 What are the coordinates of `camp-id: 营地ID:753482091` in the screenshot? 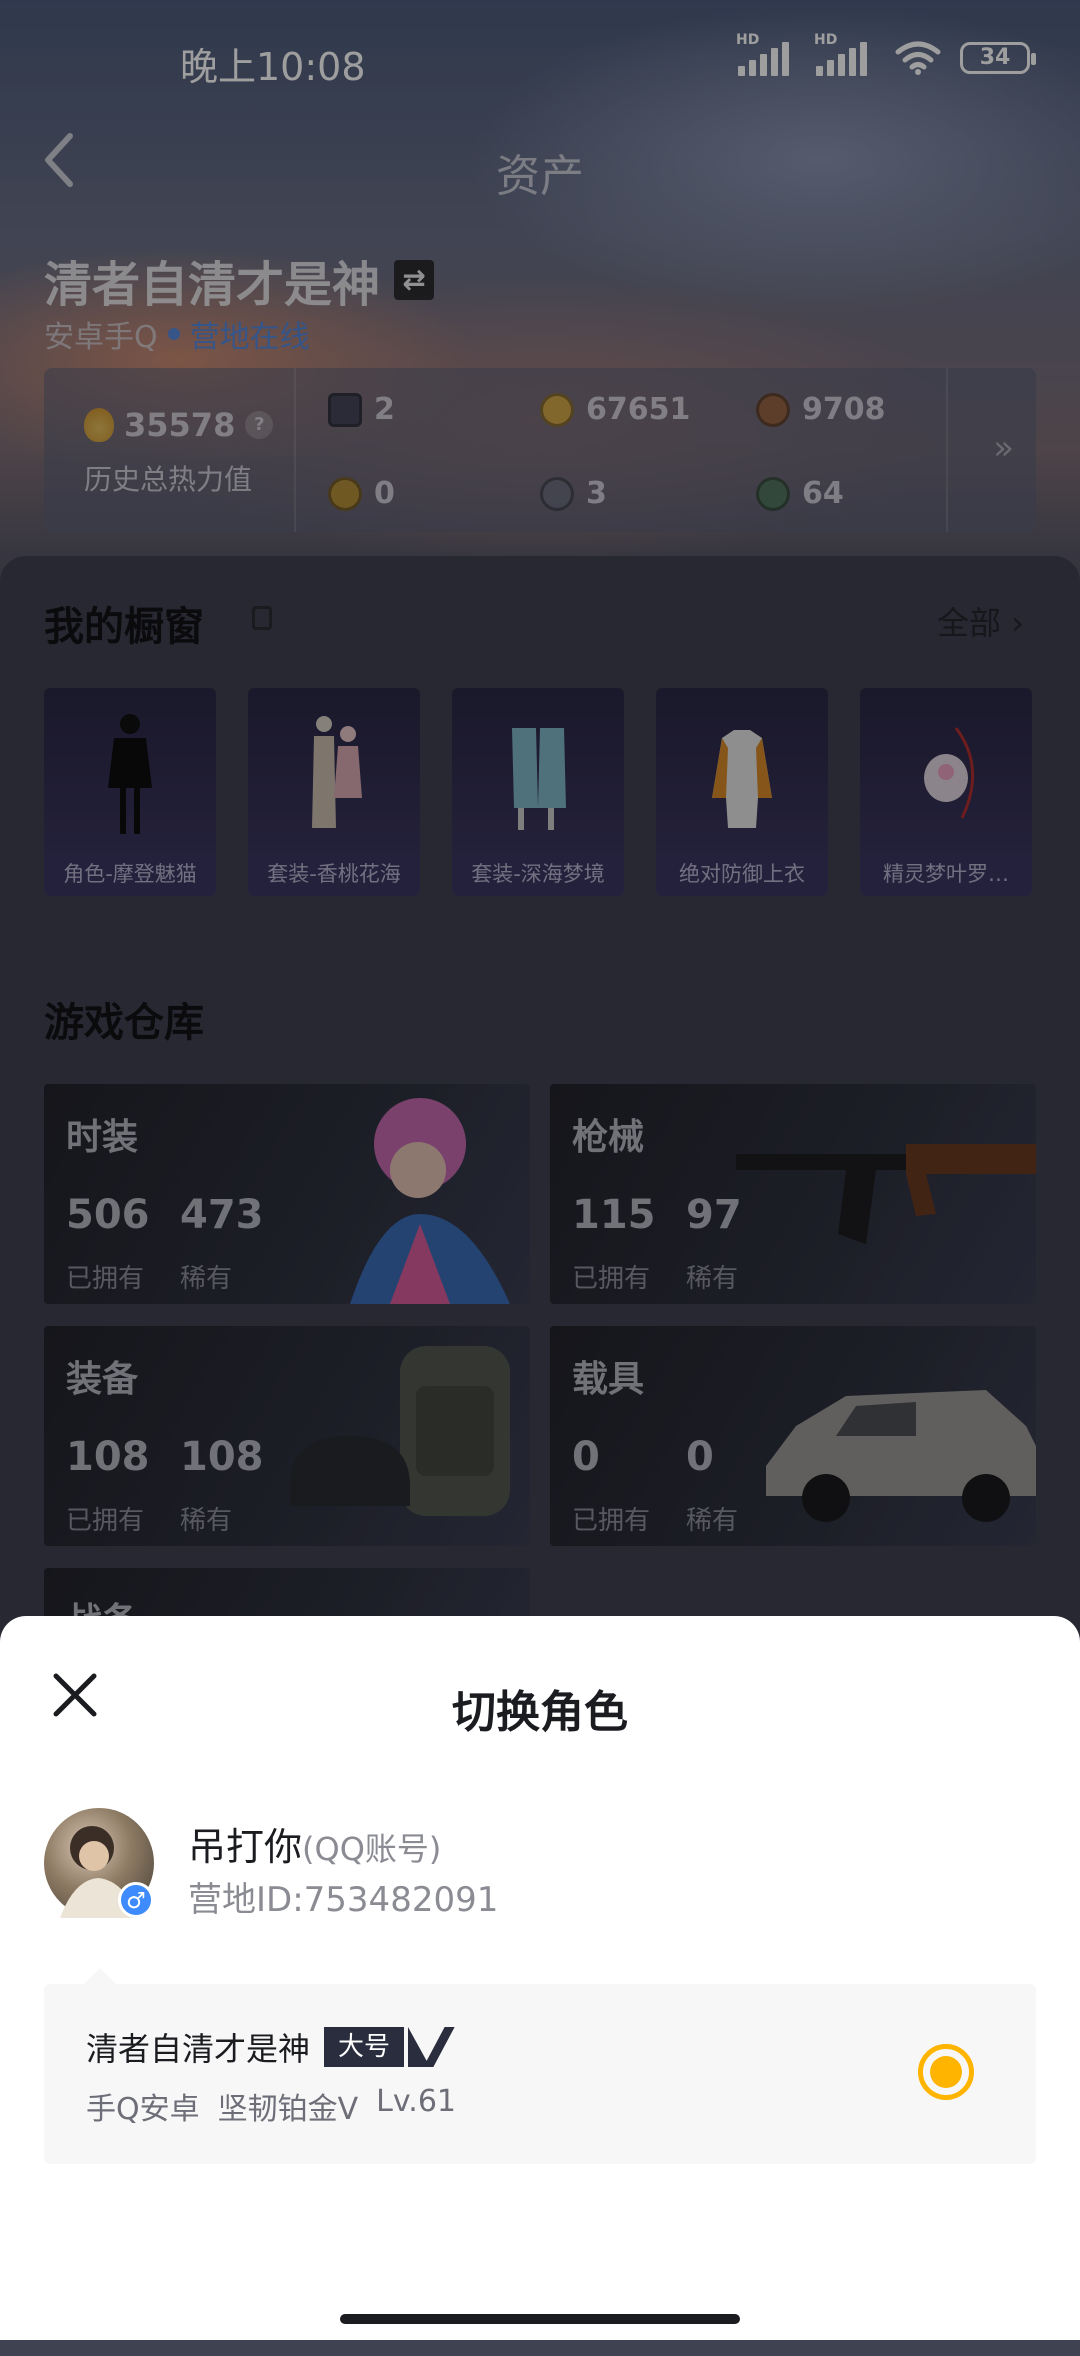 It's located at (343, 1900).